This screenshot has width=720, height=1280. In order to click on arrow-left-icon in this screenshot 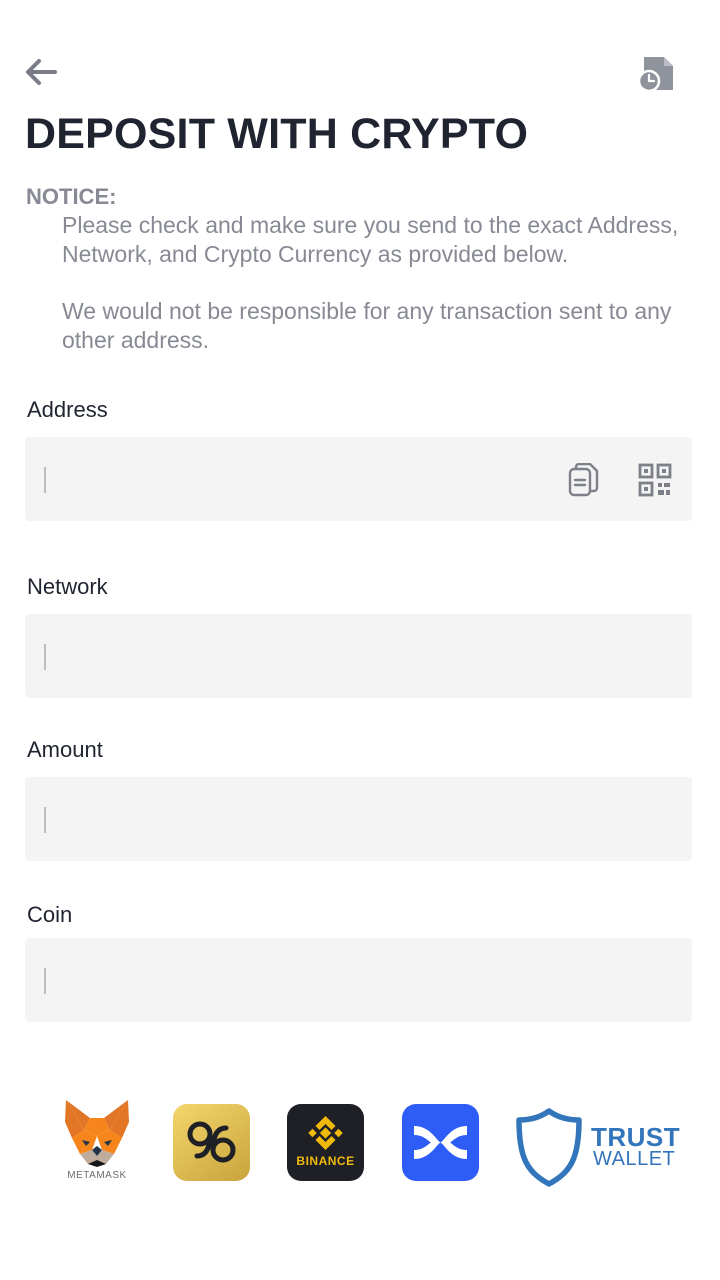, I will do `click(41, 72)`.